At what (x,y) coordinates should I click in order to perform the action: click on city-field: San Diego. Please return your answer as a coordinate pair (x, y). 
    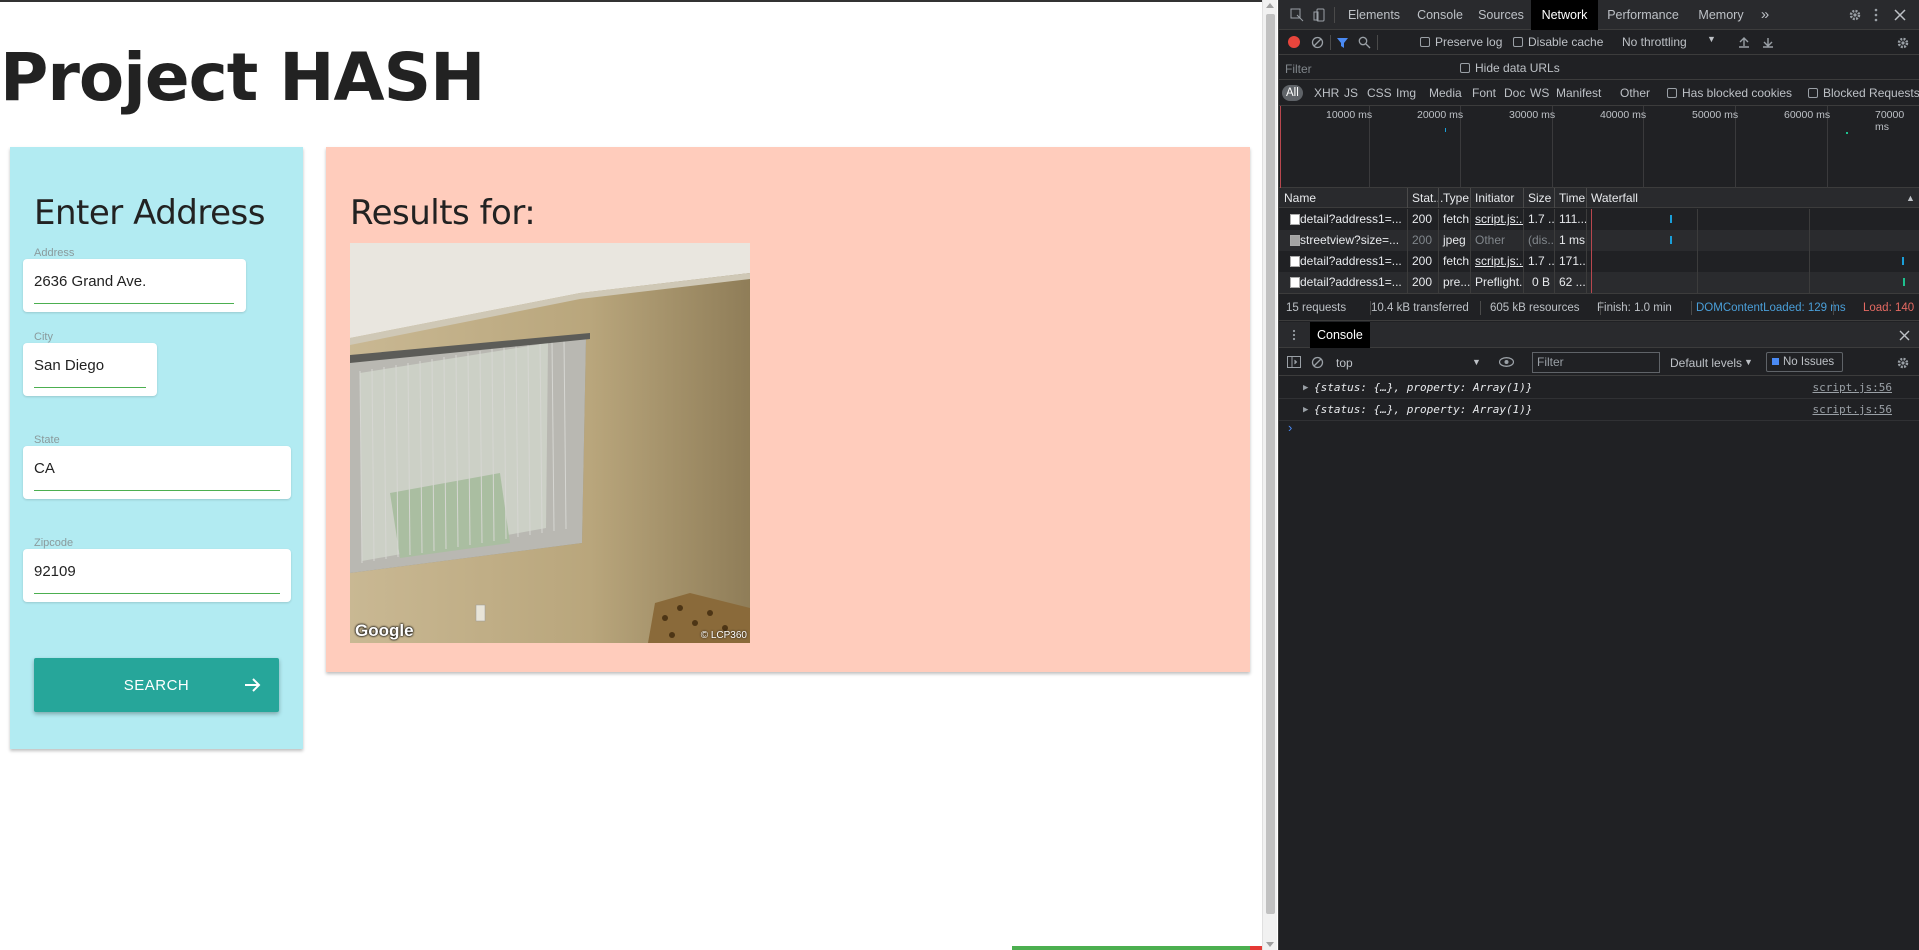
    Looking at the image, I should click on (90, 369).